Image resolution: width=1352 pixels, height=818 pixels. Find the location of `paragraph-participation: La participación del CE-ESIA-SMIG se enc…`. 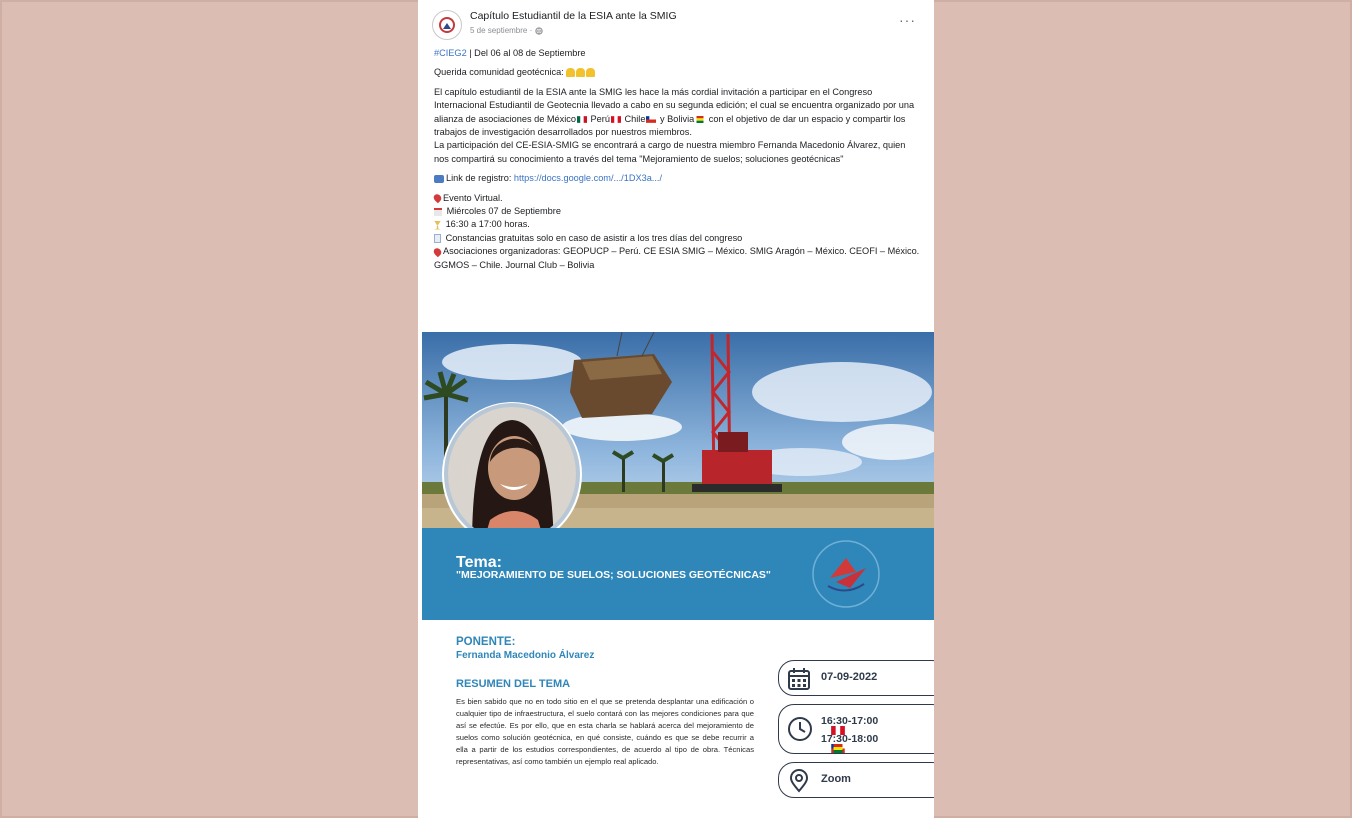

paragraph-participation: La participación del CE-ESIA-SMIG se enc… is located at coordinates (670, 152).